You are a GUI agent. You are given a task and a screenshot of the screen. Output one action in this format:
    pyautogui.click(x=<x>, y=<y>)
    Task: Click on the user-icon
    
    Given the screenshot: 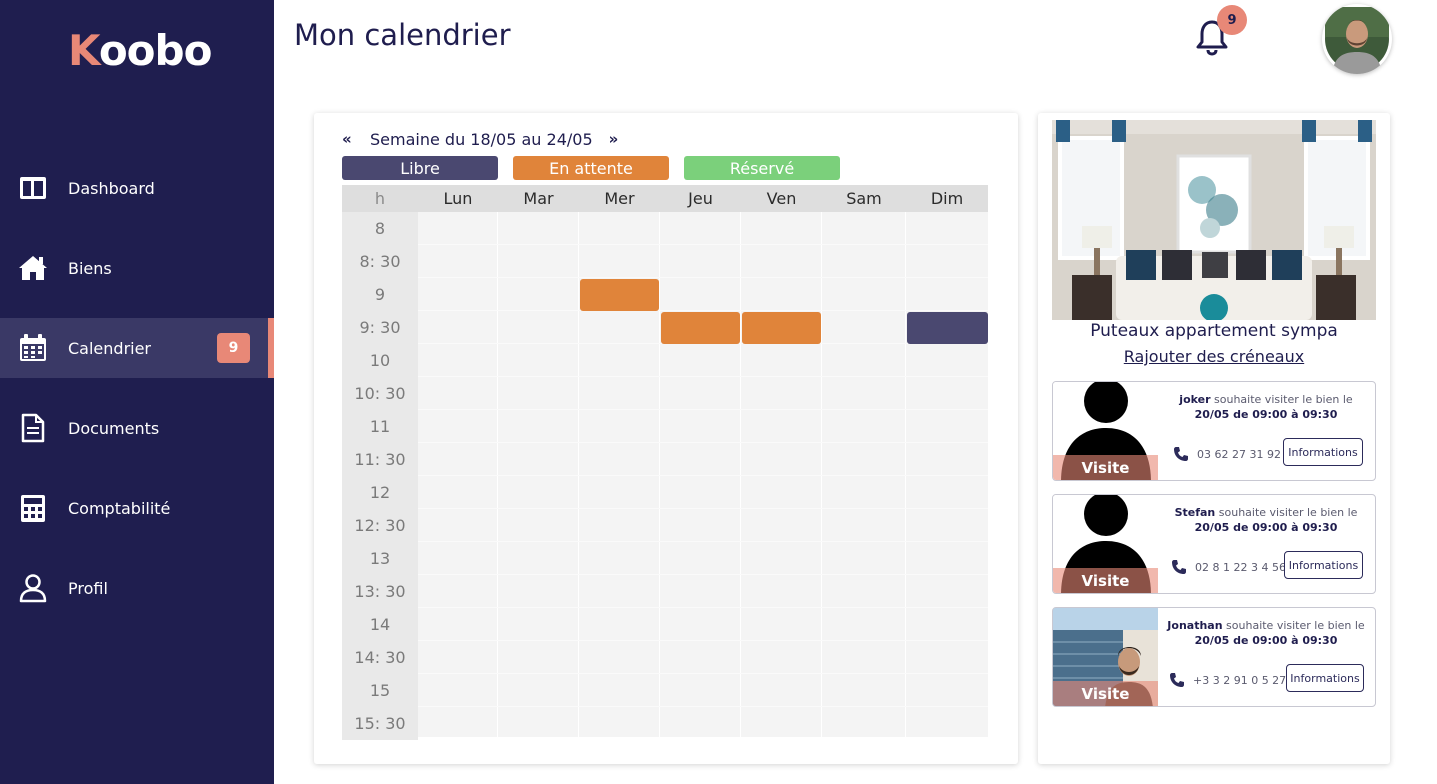 What is the action you would take?
    pyautogui.click(x=33, y=588)
    